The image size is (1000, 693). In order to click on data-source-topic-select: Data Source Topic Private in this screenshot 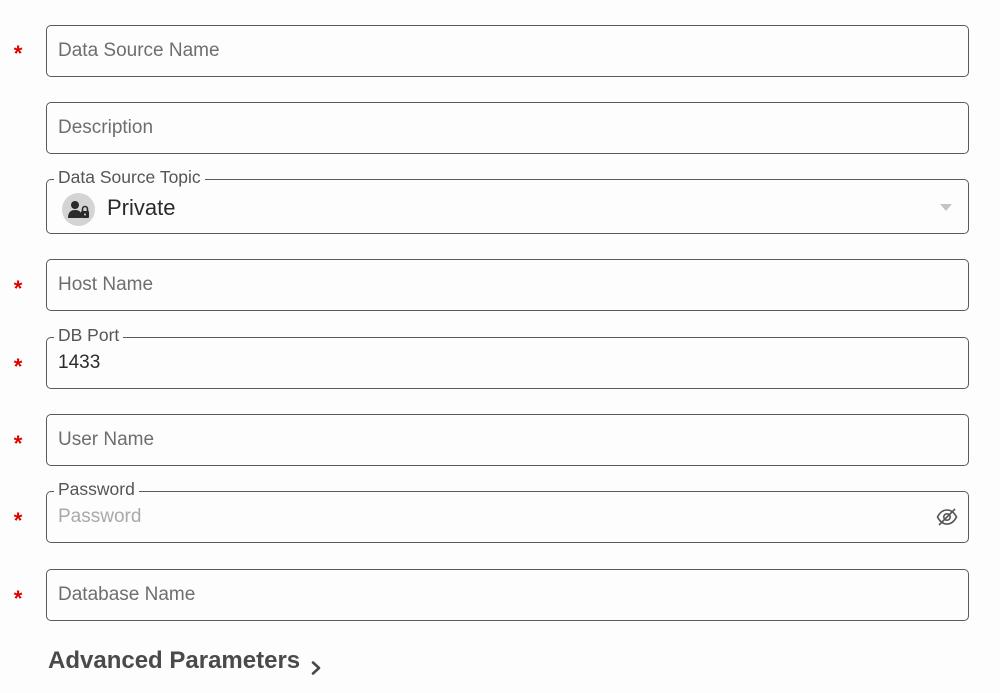, I will do `click(507, 200)`.